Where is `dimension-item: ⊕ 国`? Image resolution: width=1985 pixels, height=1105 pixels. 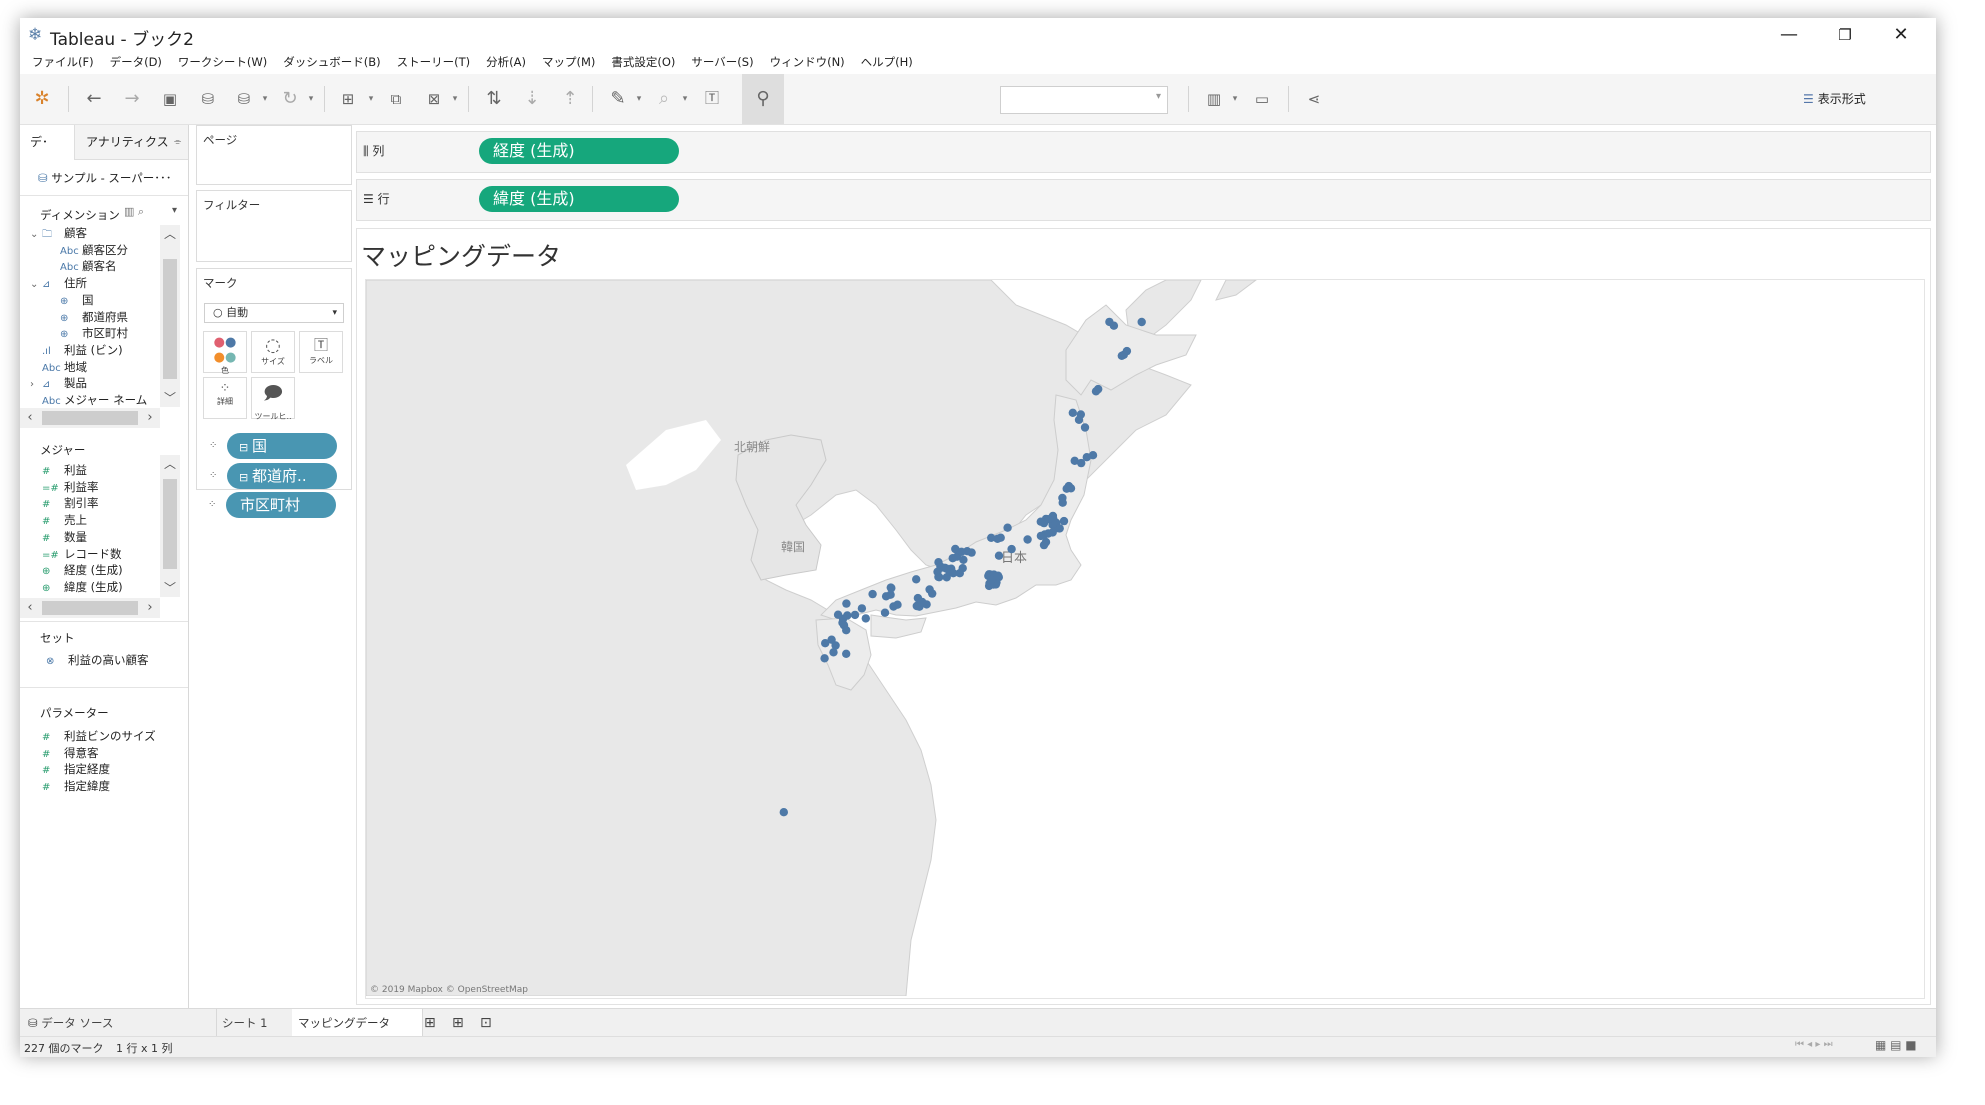
dimension-item: ⊕ 国 is located at coordinates (77, 300).